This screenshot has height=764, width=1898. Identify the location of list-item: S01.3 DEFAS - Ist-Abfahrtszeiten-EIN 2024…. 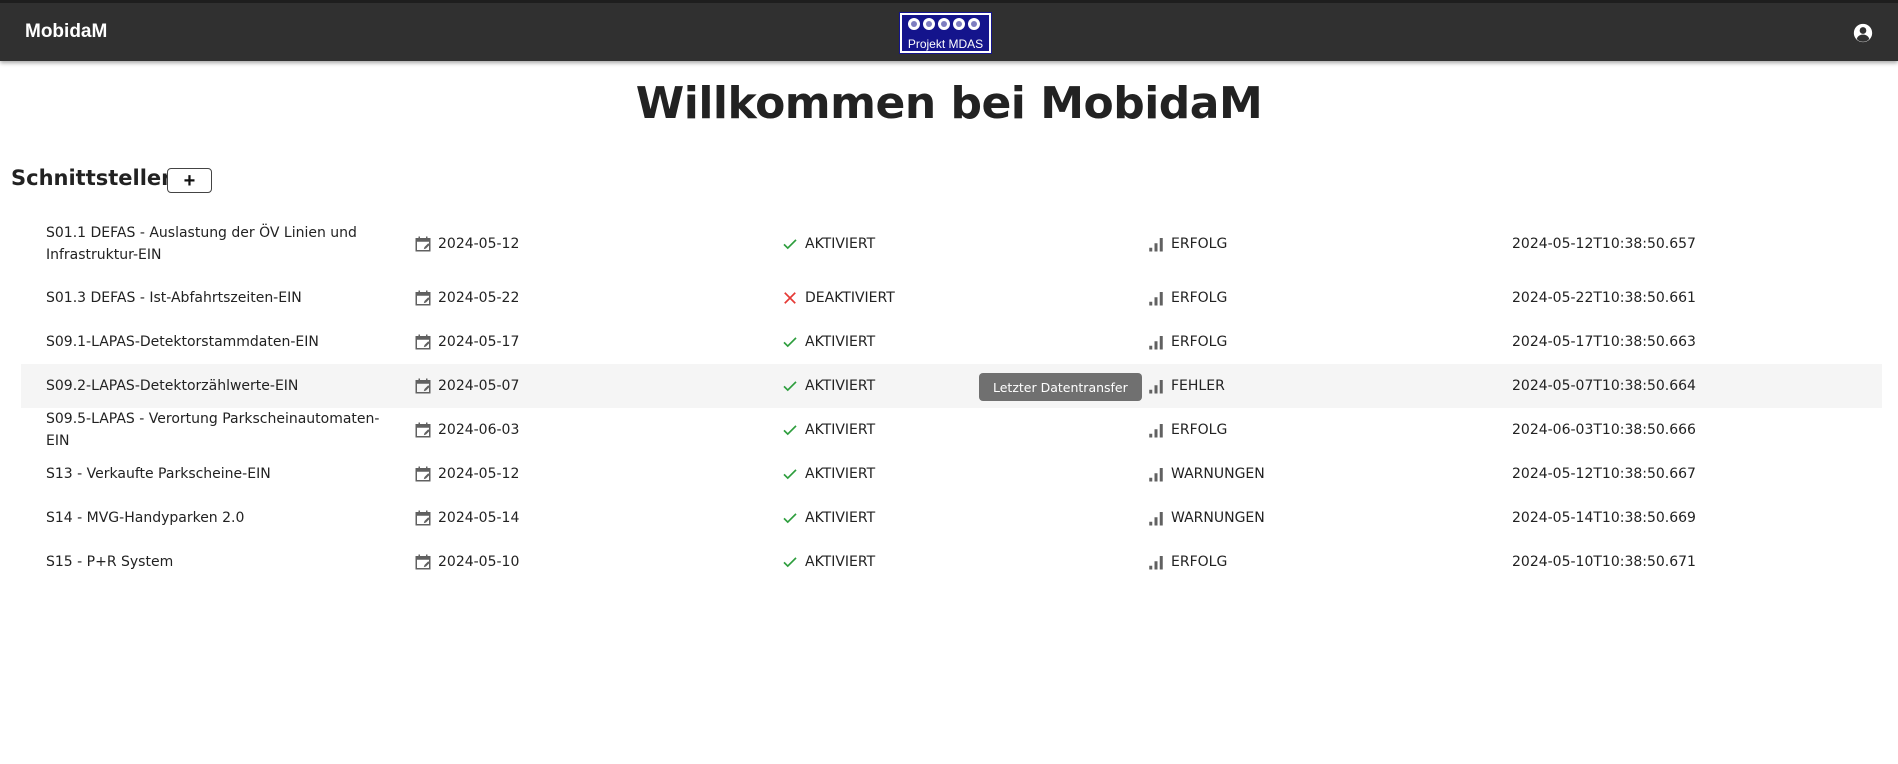
(951, 298).